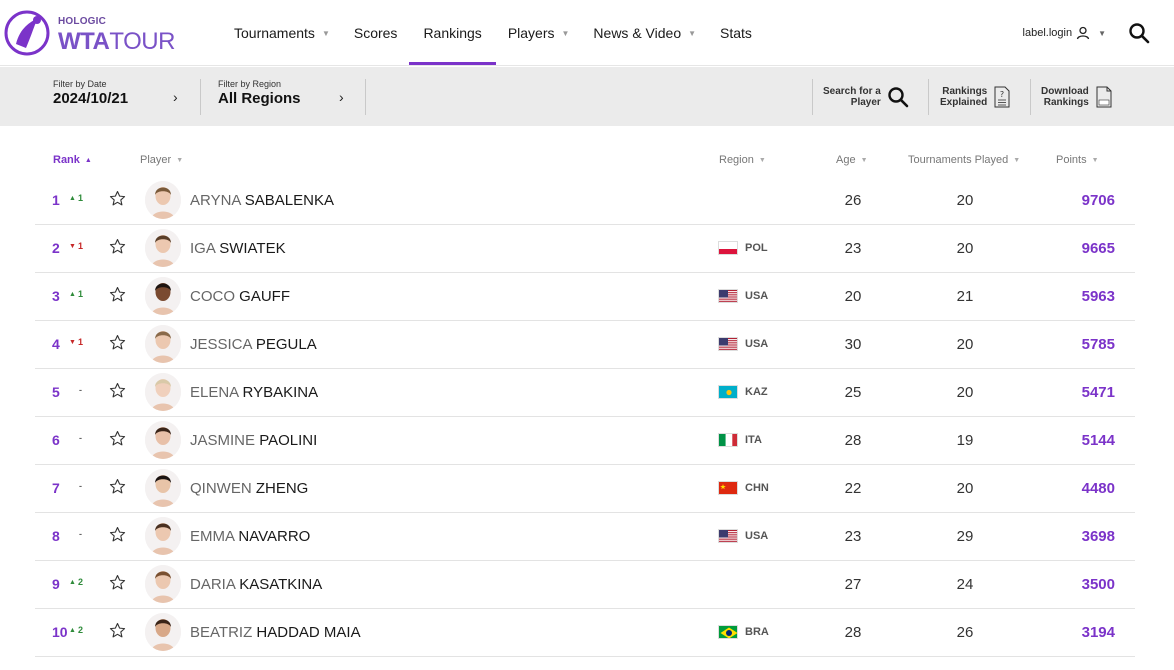 The height and width of the screenshot is (670, 1174). Describe the element at coordinates (256, 584) in the screenshot. I see `player-name-link: DARIA KASATKINA` at that location.